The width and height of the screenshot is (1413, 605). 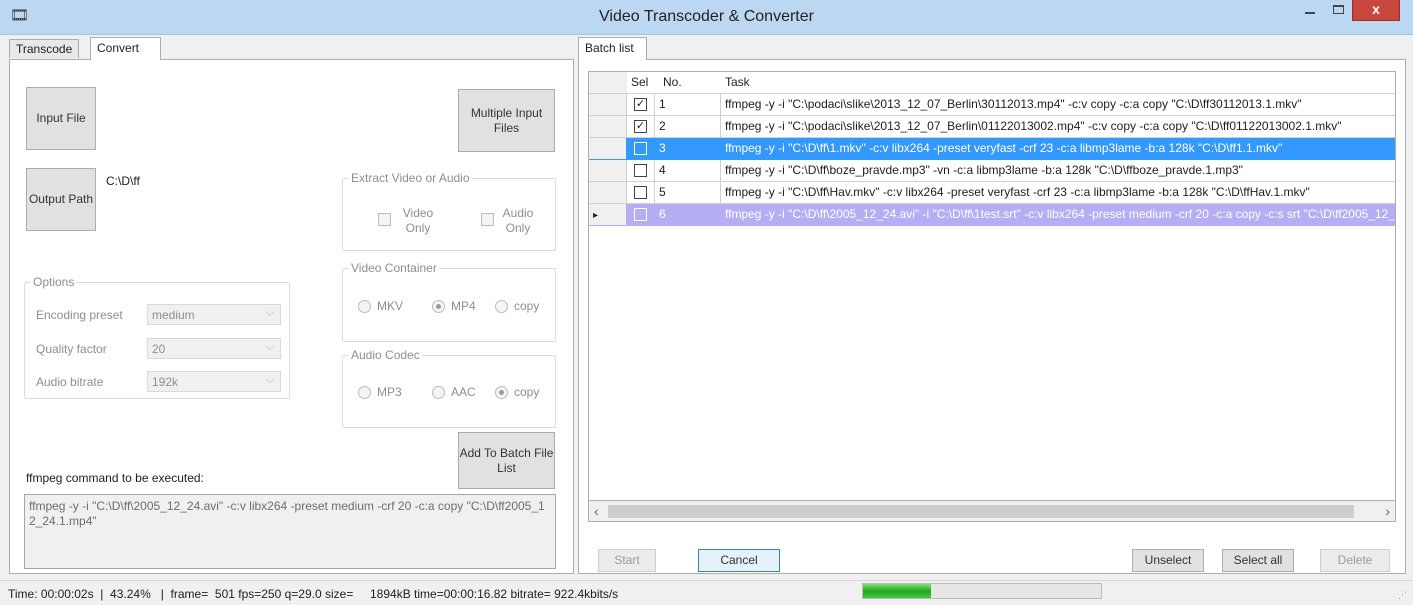 What do you see at coordinates (1387, 511) in the screenshot?
I see `scroll-right-icon: ›` at bounding box center [1387, 511].